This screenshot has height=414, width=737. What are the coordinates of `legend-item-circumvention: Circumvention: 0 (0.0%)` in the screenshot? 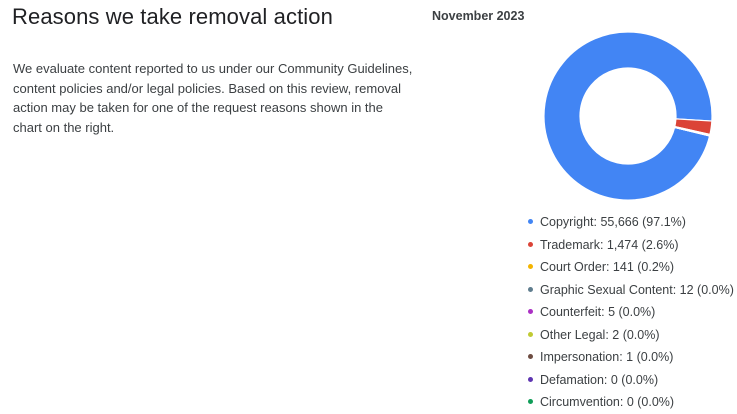 It's located at (631, 402).